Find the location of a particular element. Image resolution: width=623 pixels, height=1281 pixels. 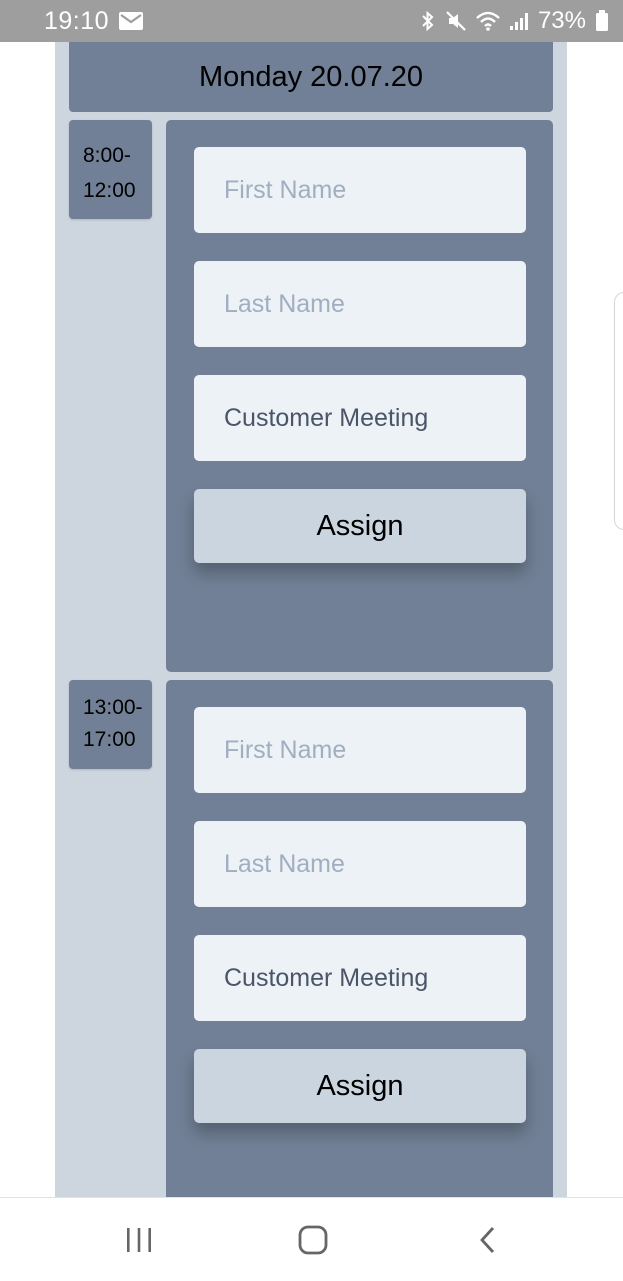

home-icon is located at coordinates (313, 1240).